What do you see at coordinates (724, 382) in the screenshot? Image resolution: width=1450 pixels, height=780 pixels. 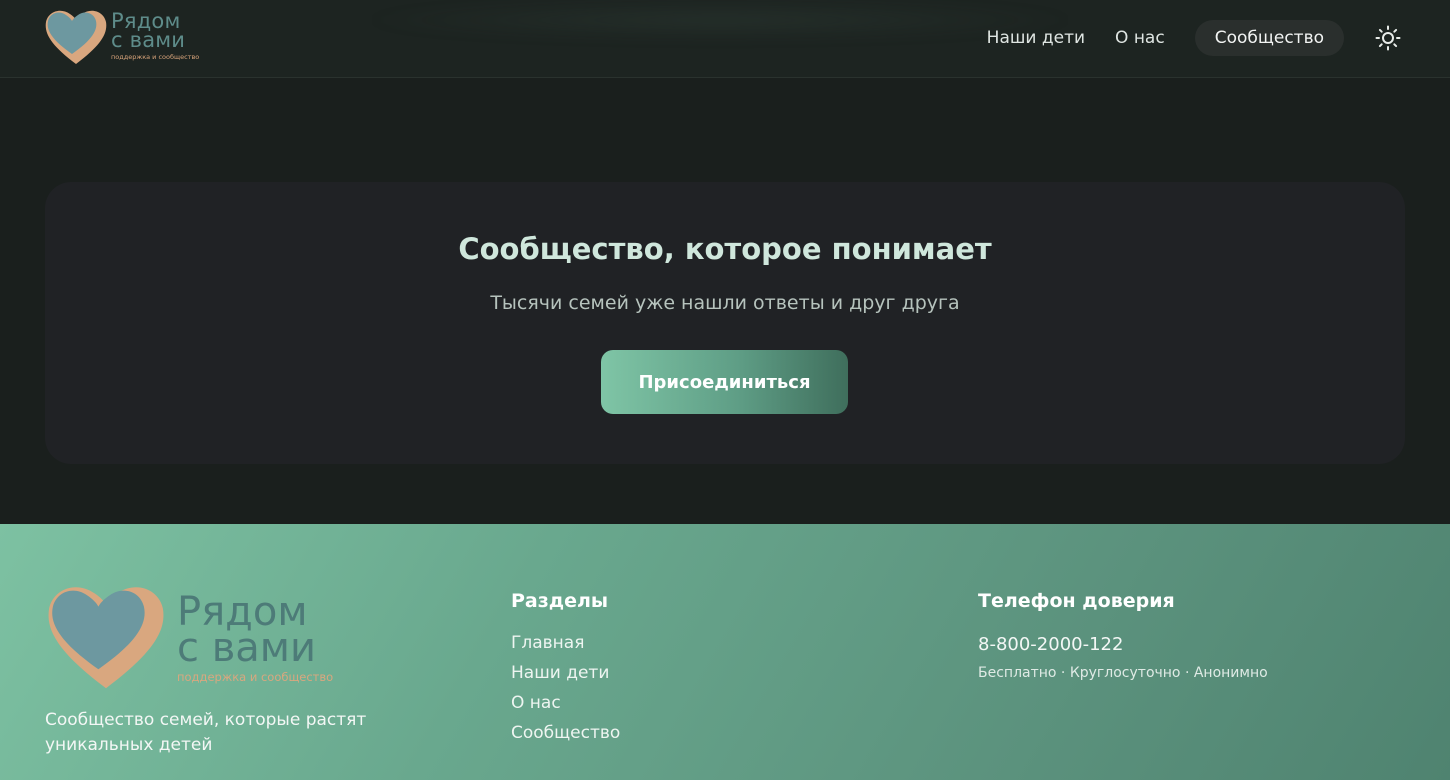 I see `join-button: Присоединиться` at bounding box center [724, 382].